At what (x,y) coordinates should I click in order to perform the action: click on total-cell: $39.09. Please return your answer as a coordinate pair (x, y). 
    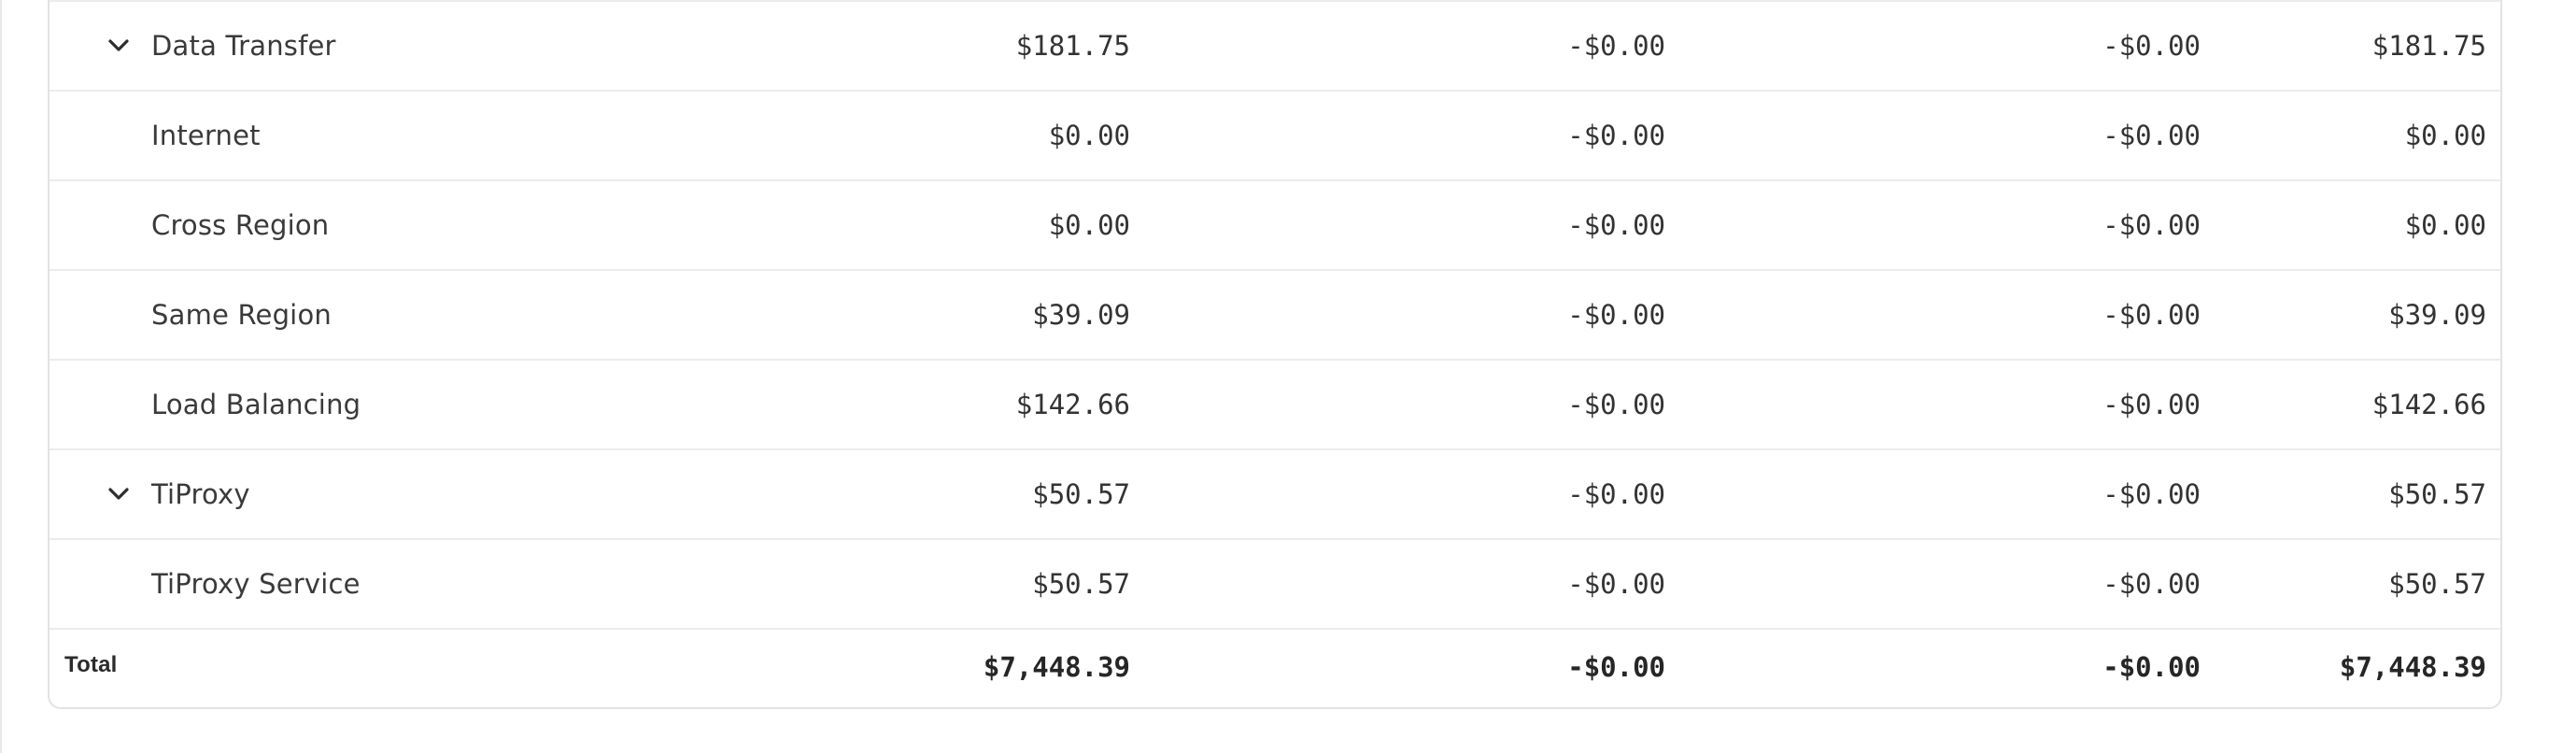
    Looking at the image, I should click on (2437, 315).